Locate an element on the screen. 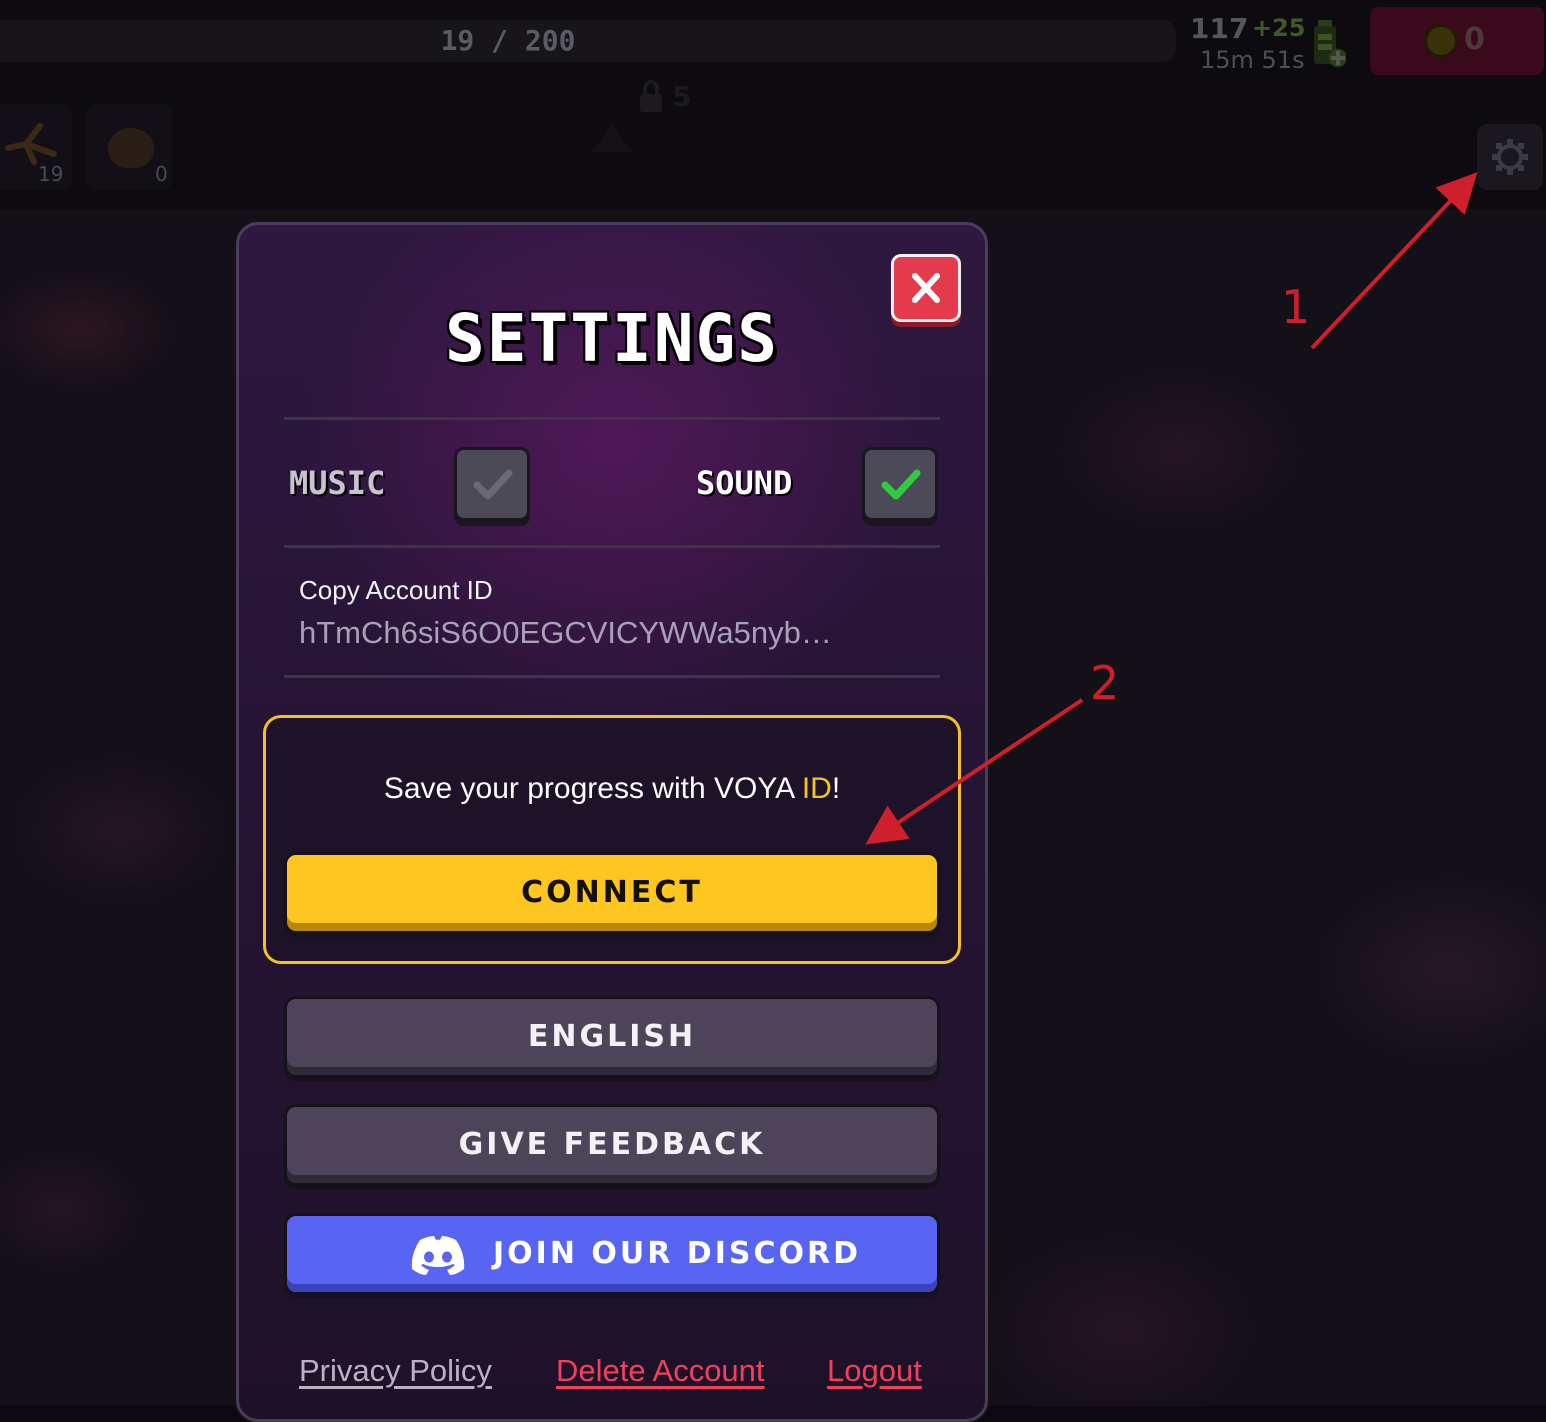 This screenshot has width=1546, height=1422. join-discord-button: JOIN OUR DISCORD is located at coordinates (612, 1254).